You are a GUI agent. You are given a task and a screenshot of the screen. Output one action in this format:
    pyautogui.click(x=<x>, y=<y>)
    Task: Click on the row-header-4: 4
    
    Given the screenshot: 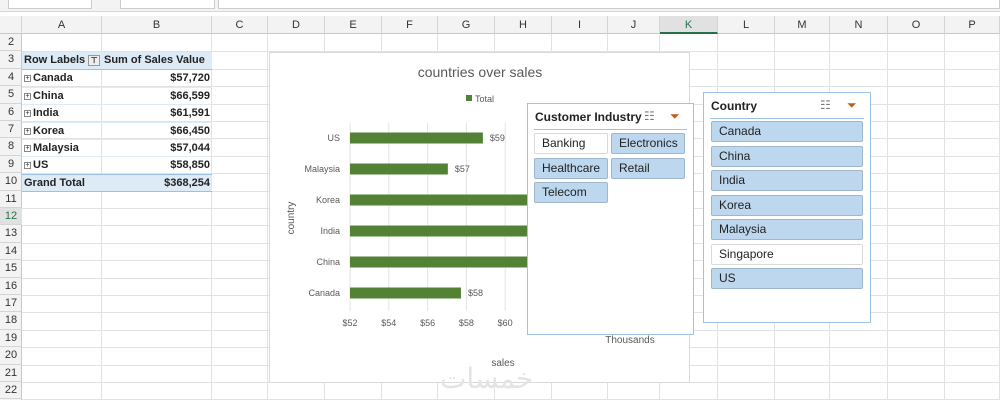 What is the action you would take?
    pyautogui.click(x=11, y=78)
    